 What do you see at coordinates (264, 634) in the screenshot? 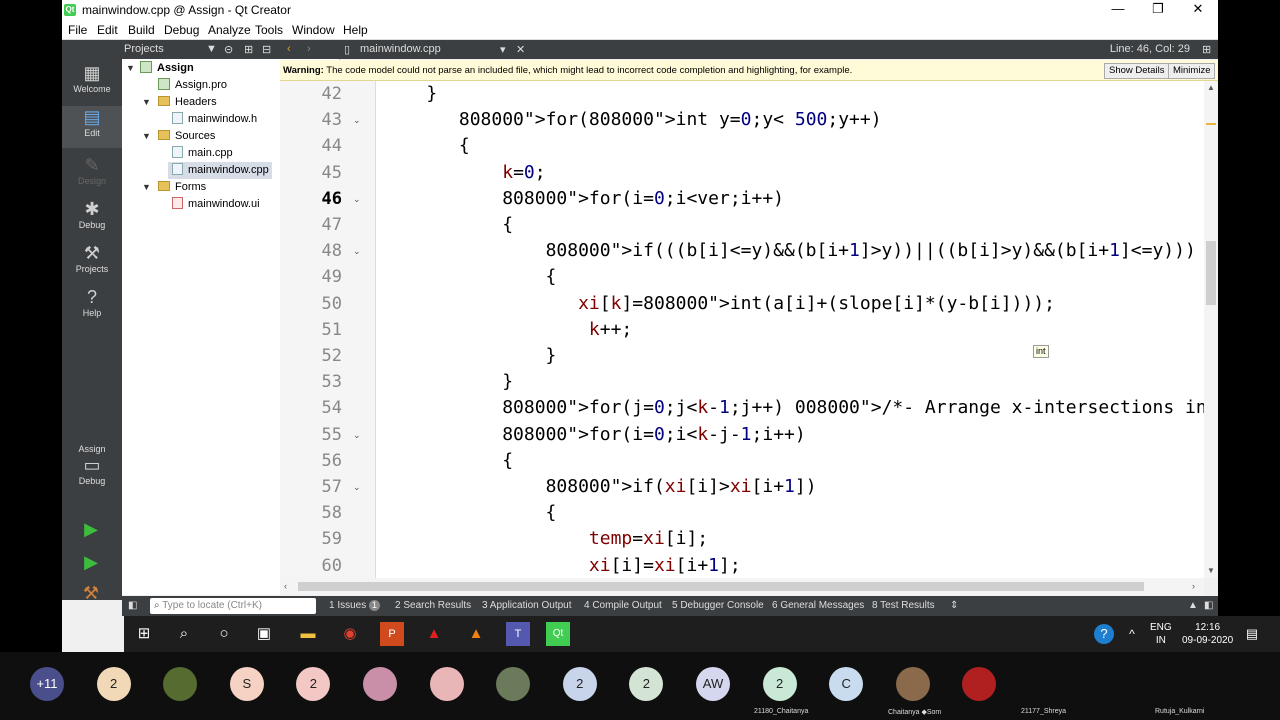
I see `task-view-icon: ▣` at bounding box center [264, 634].